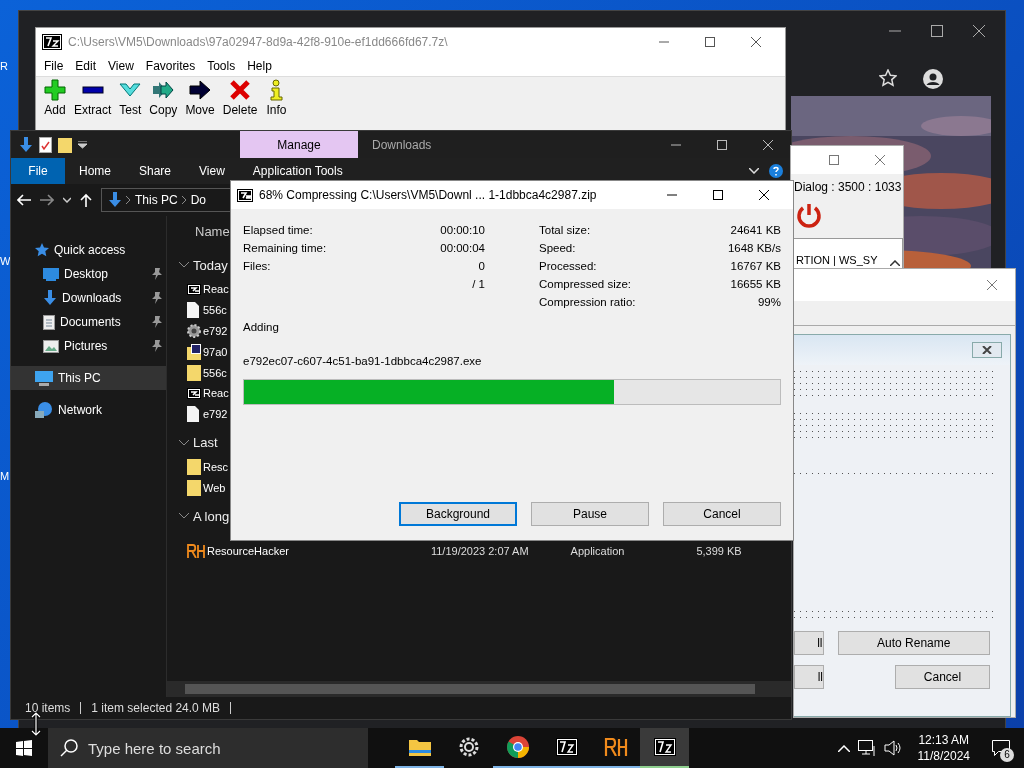 This screenshot has width=1024, height=768. What do you see at coordinates (1007, 755) in the screenshot?
I see `notification-count: 6` at bounding box center [1007, 755].